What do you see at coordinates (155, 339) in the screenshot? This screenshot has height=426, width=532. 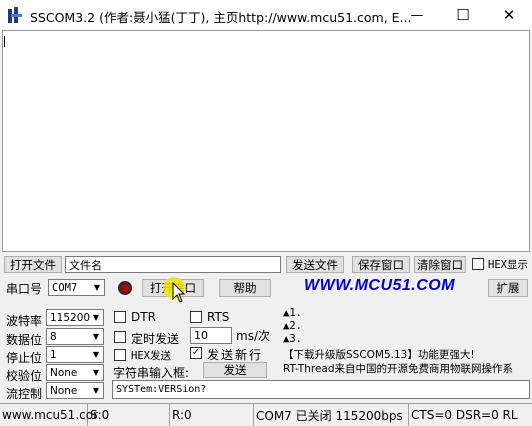 I see `timed-send-label: 定时发送` at bounding box center [155, 339].